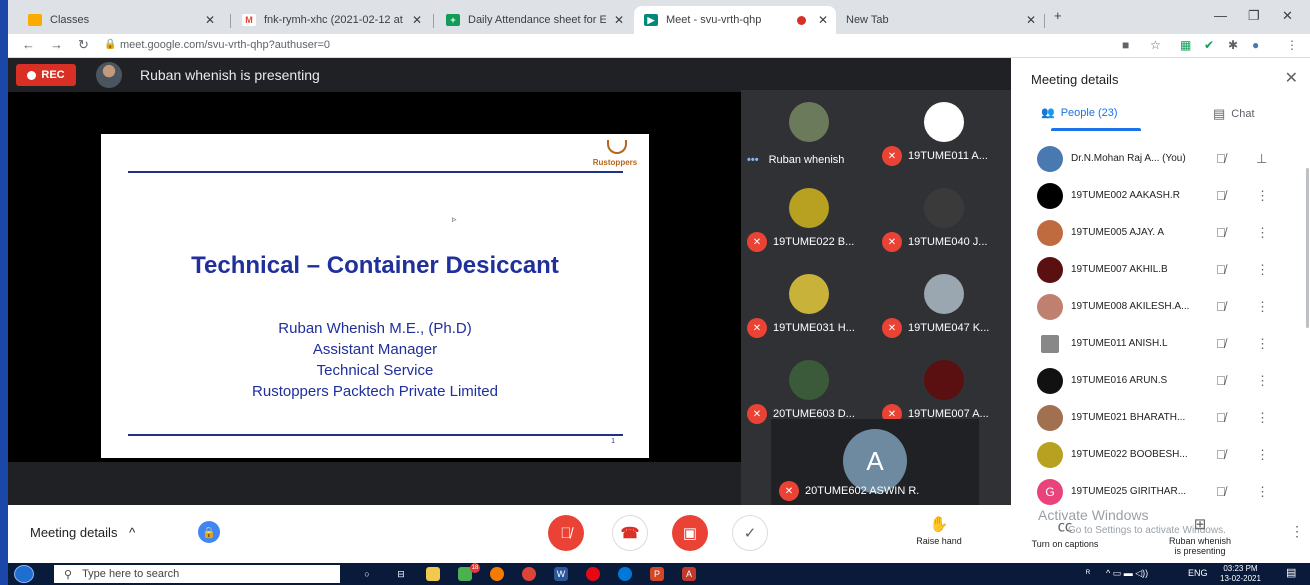 The image size is (1310, 585). Describe the element at coordinates (1240, 578) in the screenshot. I see `clock-date: 13-02-2021` at that location.